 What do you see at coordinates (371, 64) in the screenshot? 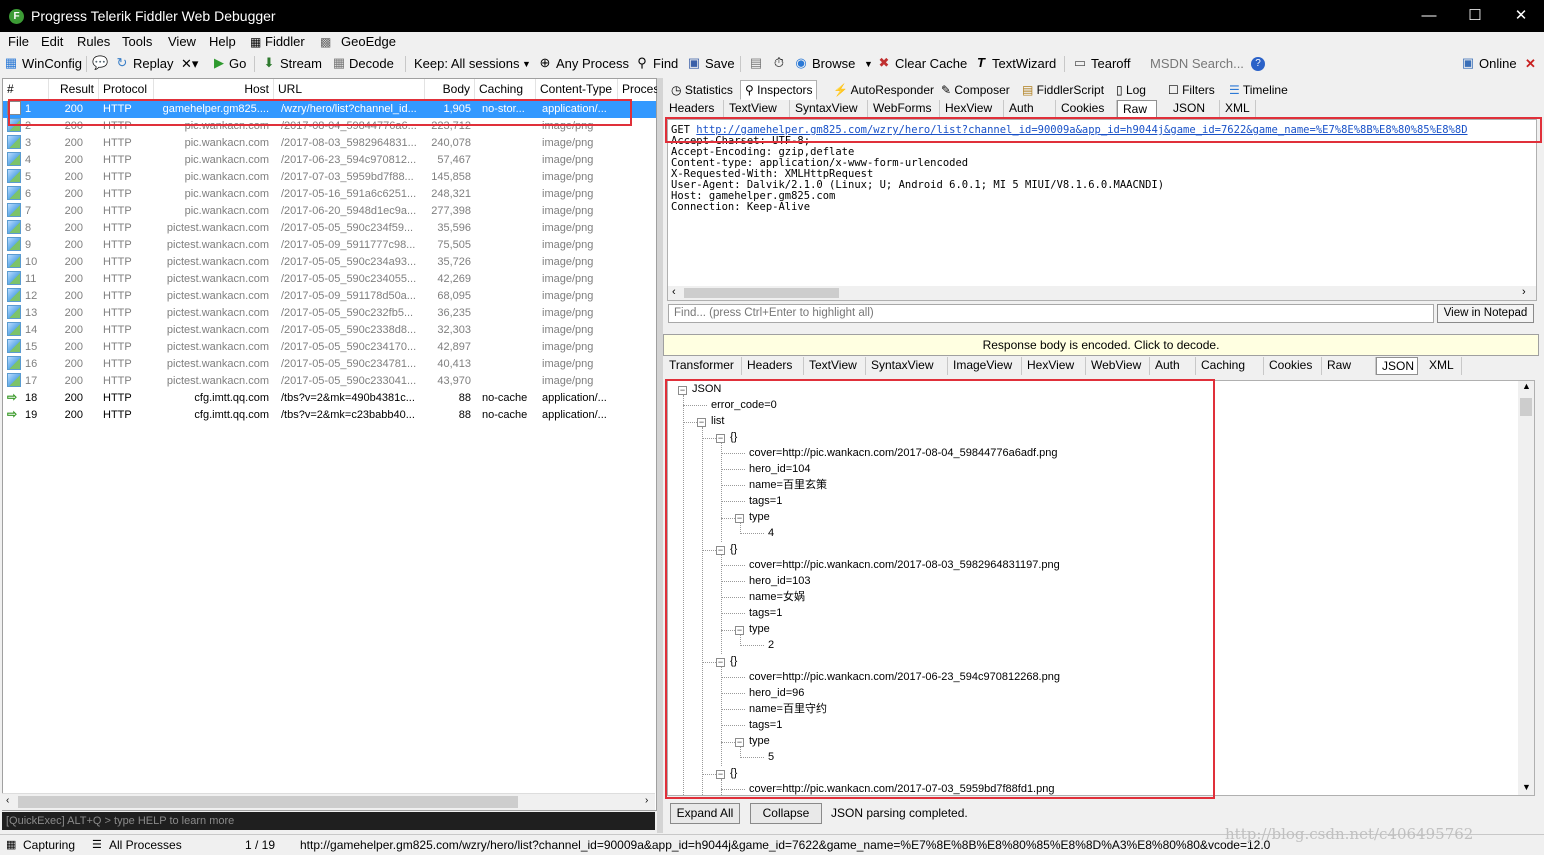
I see `decode-button: Decode` at bounding box center [371, 64].